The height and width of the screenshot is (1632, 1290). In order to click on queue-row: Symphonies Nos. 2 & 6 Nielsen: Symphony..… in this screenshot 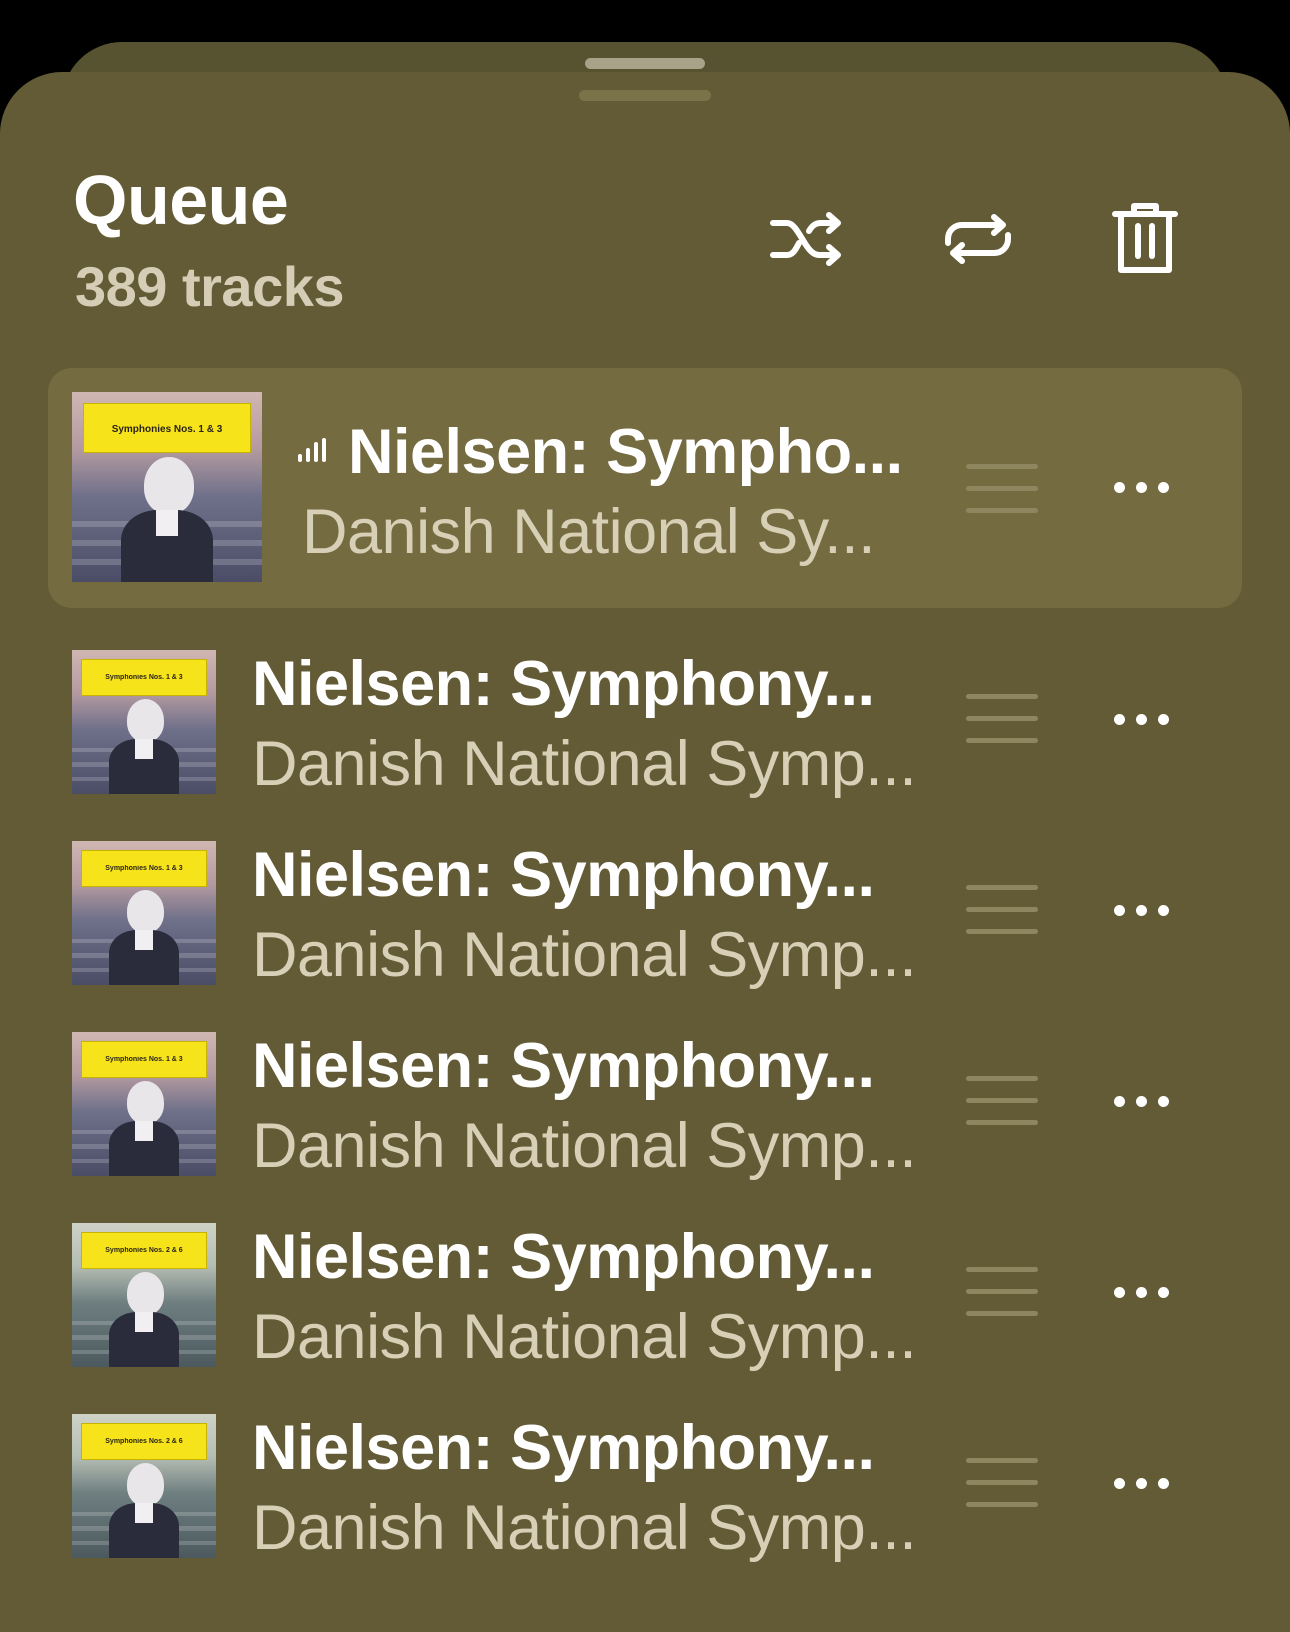, I will do `click(645, 1496)`.